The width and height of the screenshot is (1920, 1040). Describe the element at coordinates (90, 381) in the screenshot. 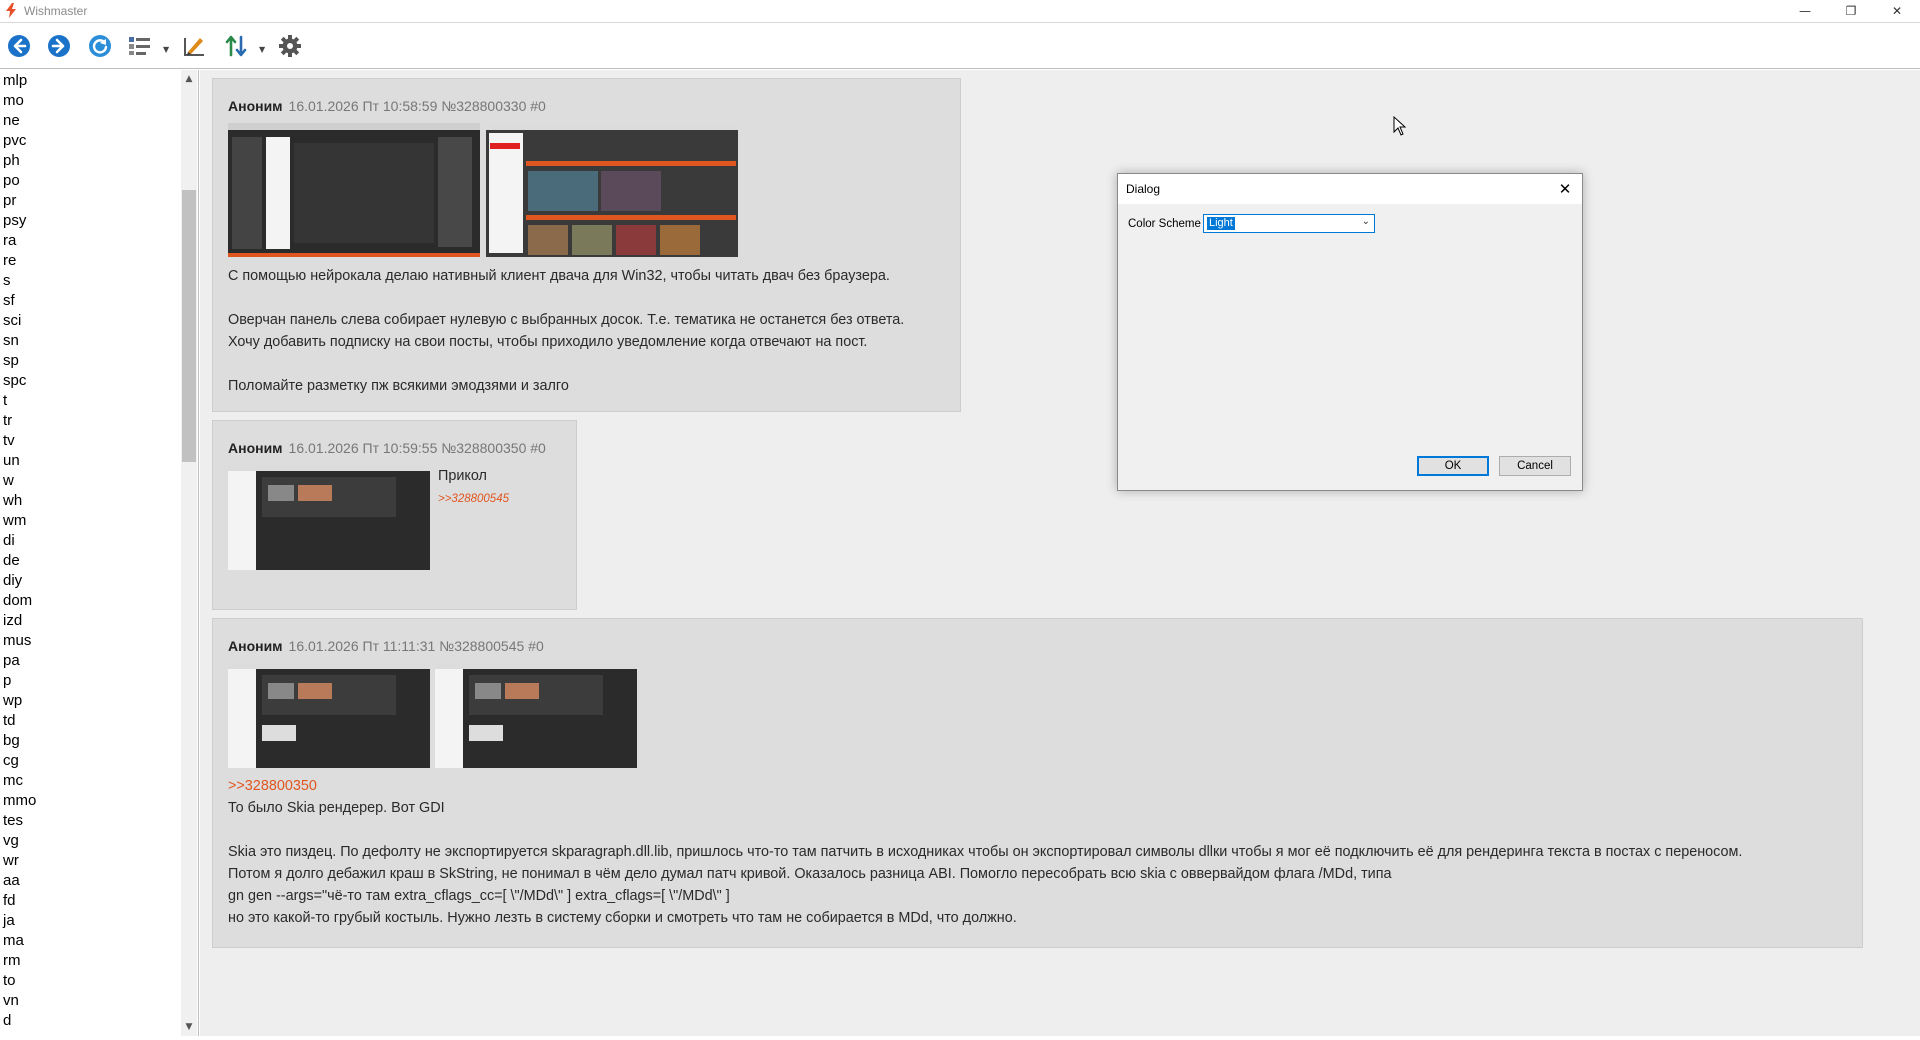

I see `board-item: spc` at that location.